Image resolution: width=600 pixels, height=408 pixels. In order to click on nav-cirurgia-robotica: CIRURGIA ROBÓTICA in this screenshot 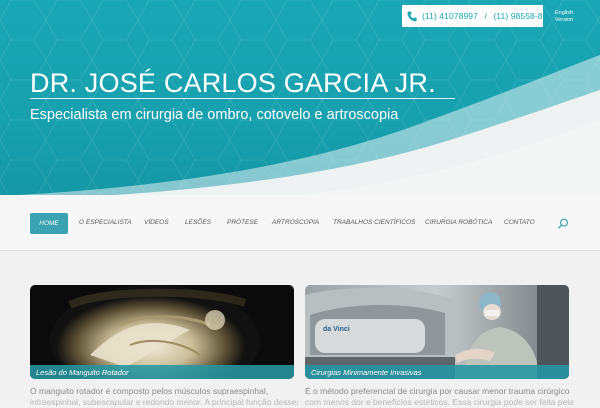, I will do `click(458, 222)`.